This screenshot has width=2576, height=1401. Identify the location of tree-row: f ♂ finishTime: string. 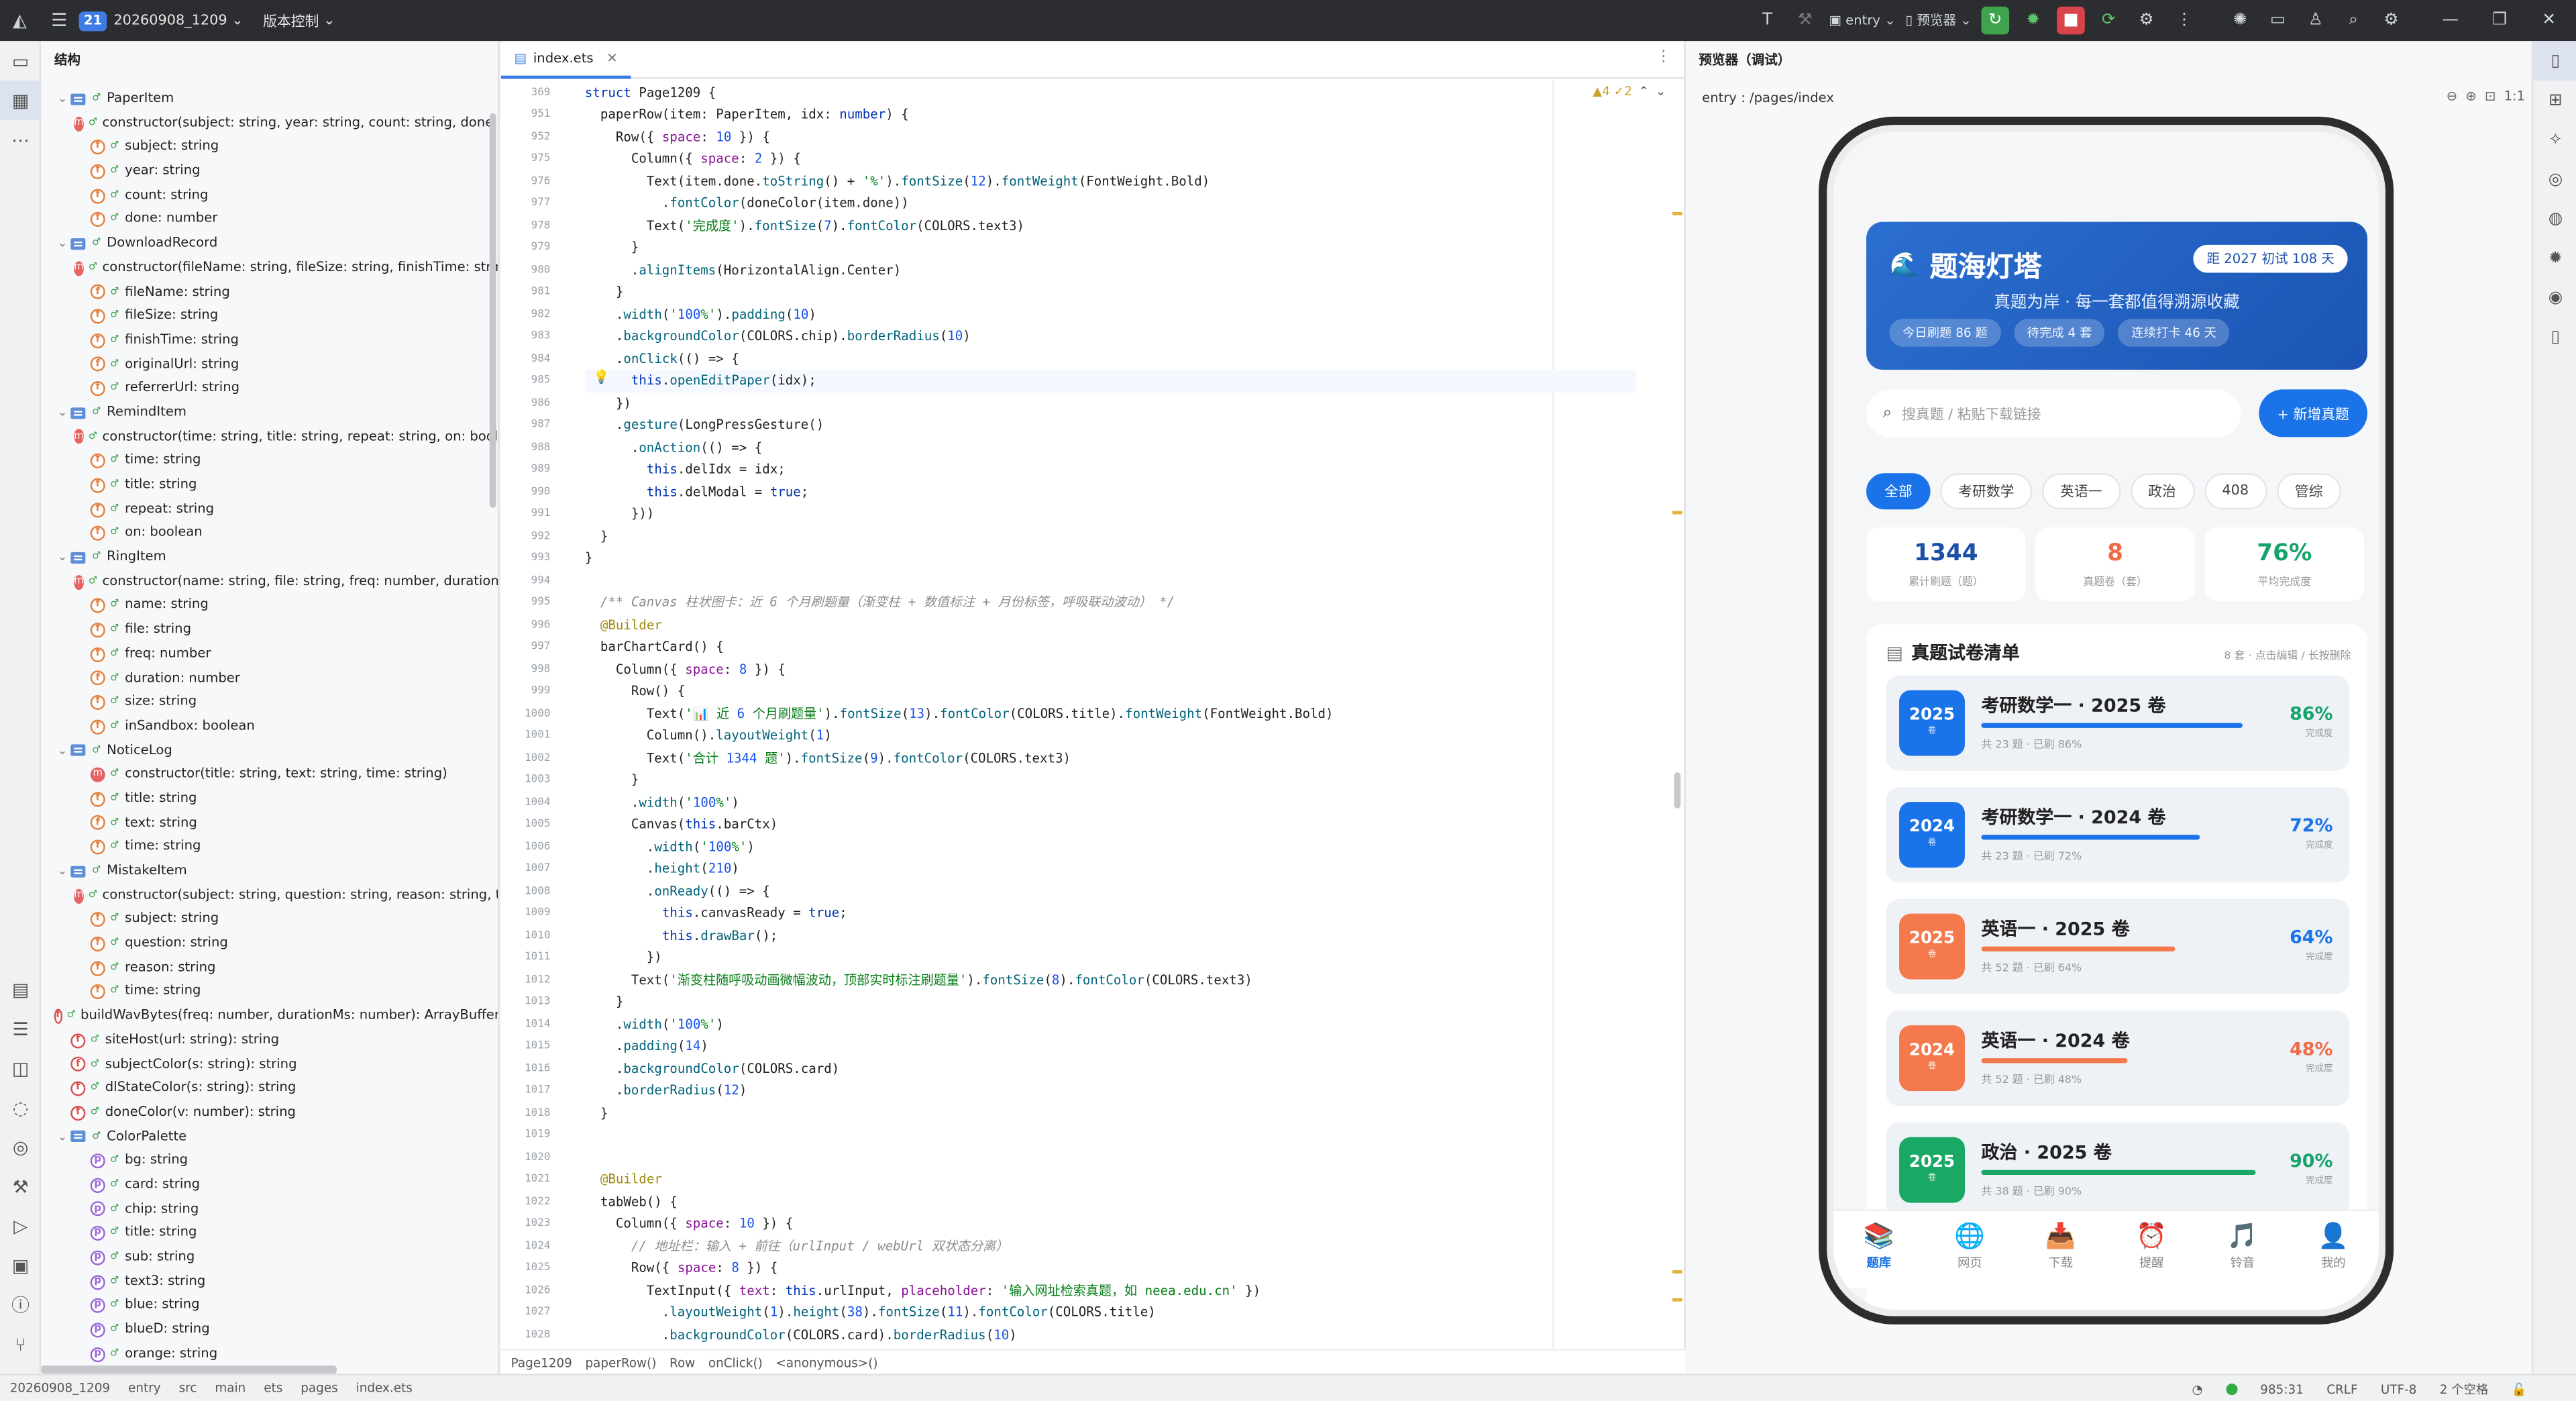
(269, 340).